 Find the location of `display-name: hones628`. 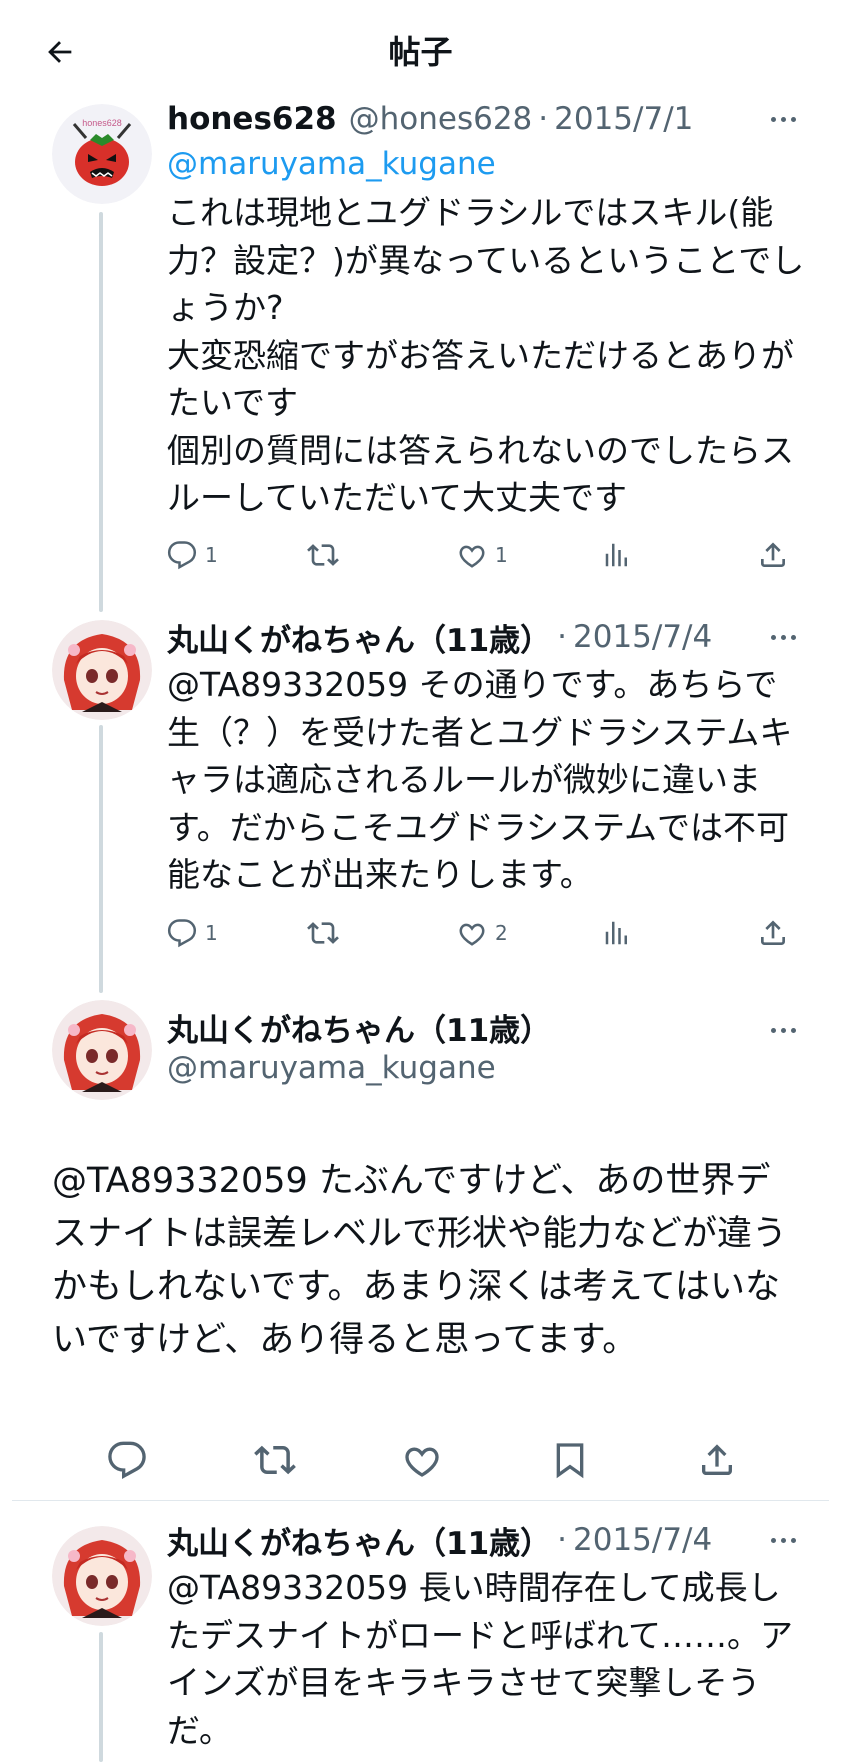

display-name: hones628 is located at coordinates (252, 119).